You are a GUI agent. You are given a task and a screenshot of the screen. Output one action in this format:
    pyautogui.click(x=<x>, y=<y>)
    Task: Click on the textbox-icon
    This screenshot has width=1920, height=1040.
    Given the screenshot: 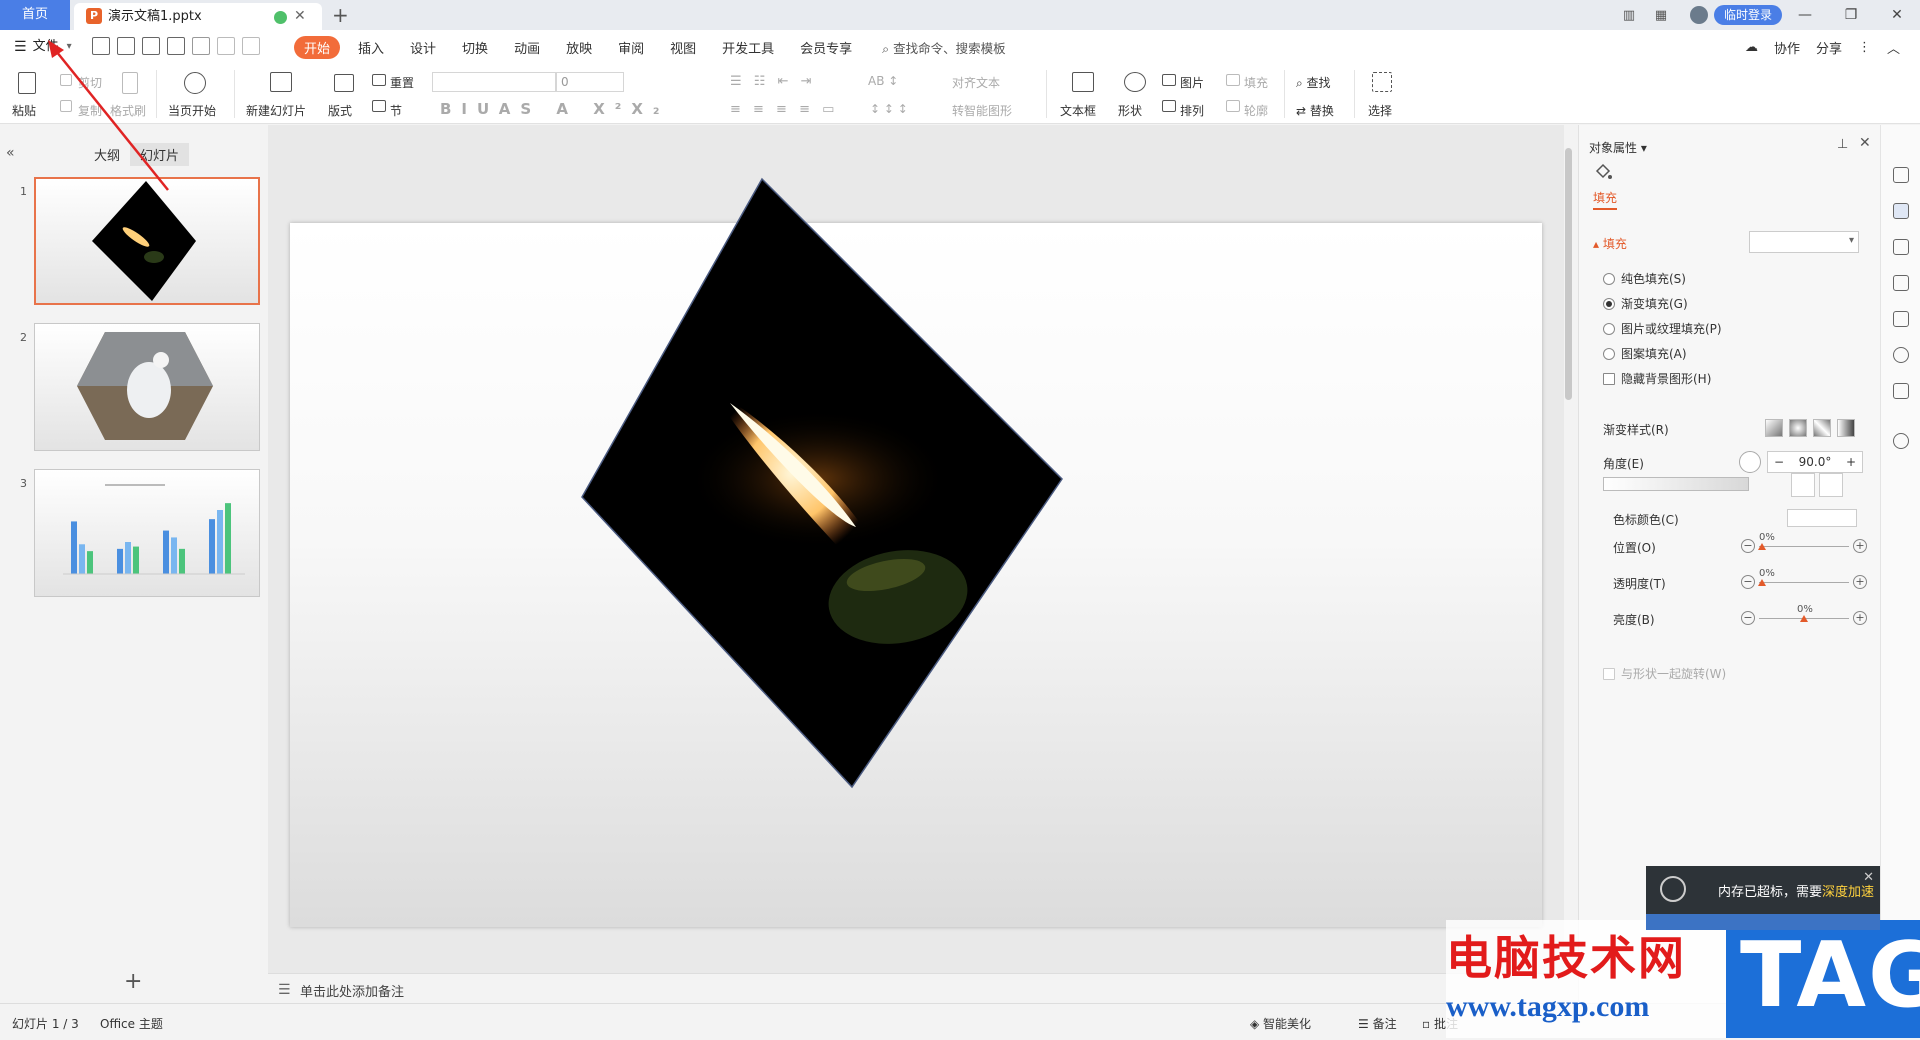 What is the action you would take?
    pyautogui.click(x=1083, y=82)
    